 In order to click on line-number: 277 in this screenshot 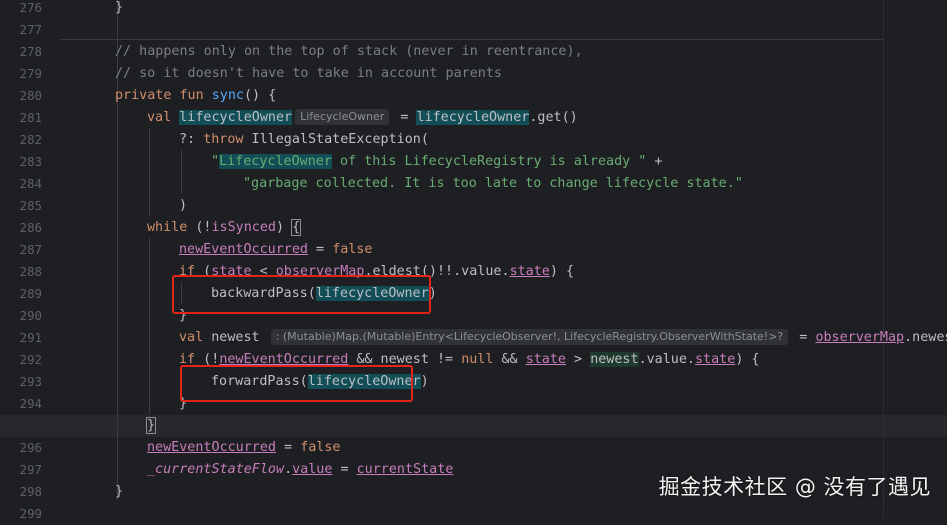, I will do `click(30, 29)`.